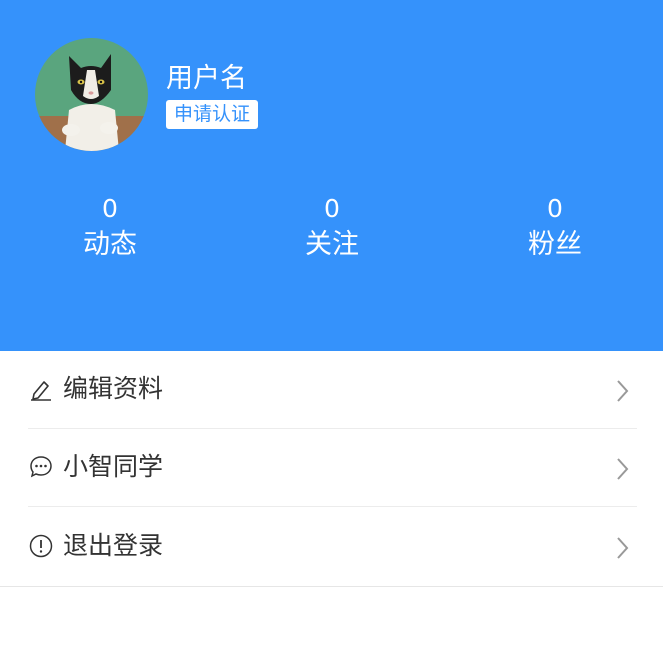  Describe the element at coordinates (331, 547) in the screenshot. I see `menu-item-logout: 退出登录` at that location.